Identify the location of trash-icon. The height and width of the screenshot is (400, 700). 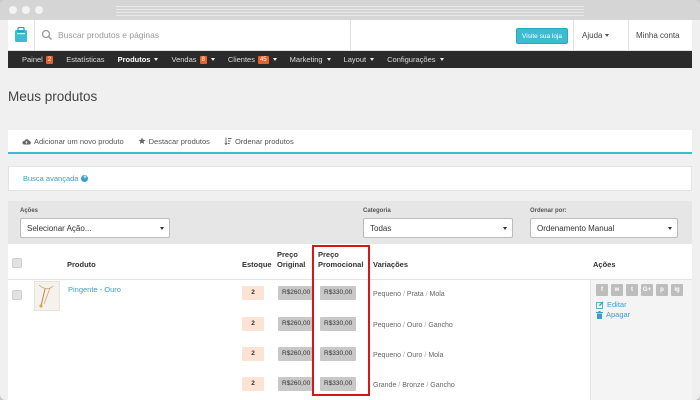
(599, 314).